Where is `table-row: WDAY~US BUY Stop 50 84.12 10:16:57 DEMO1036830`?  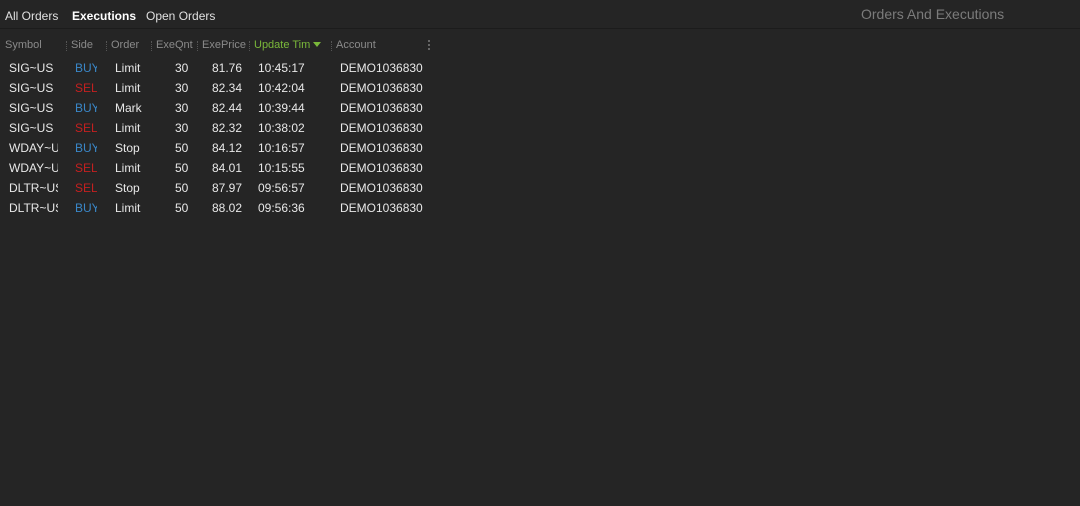
table-row: WDAY~US BUY Stop 50 84.12 10:16:57 DEMO1036830 is located at coordinates (220, 148).